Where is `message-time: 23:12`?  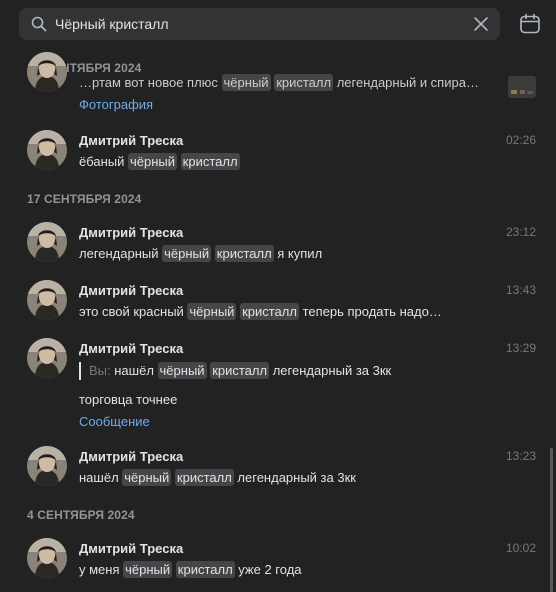
message-time: 23:12 is located at coordinates (520, 232).